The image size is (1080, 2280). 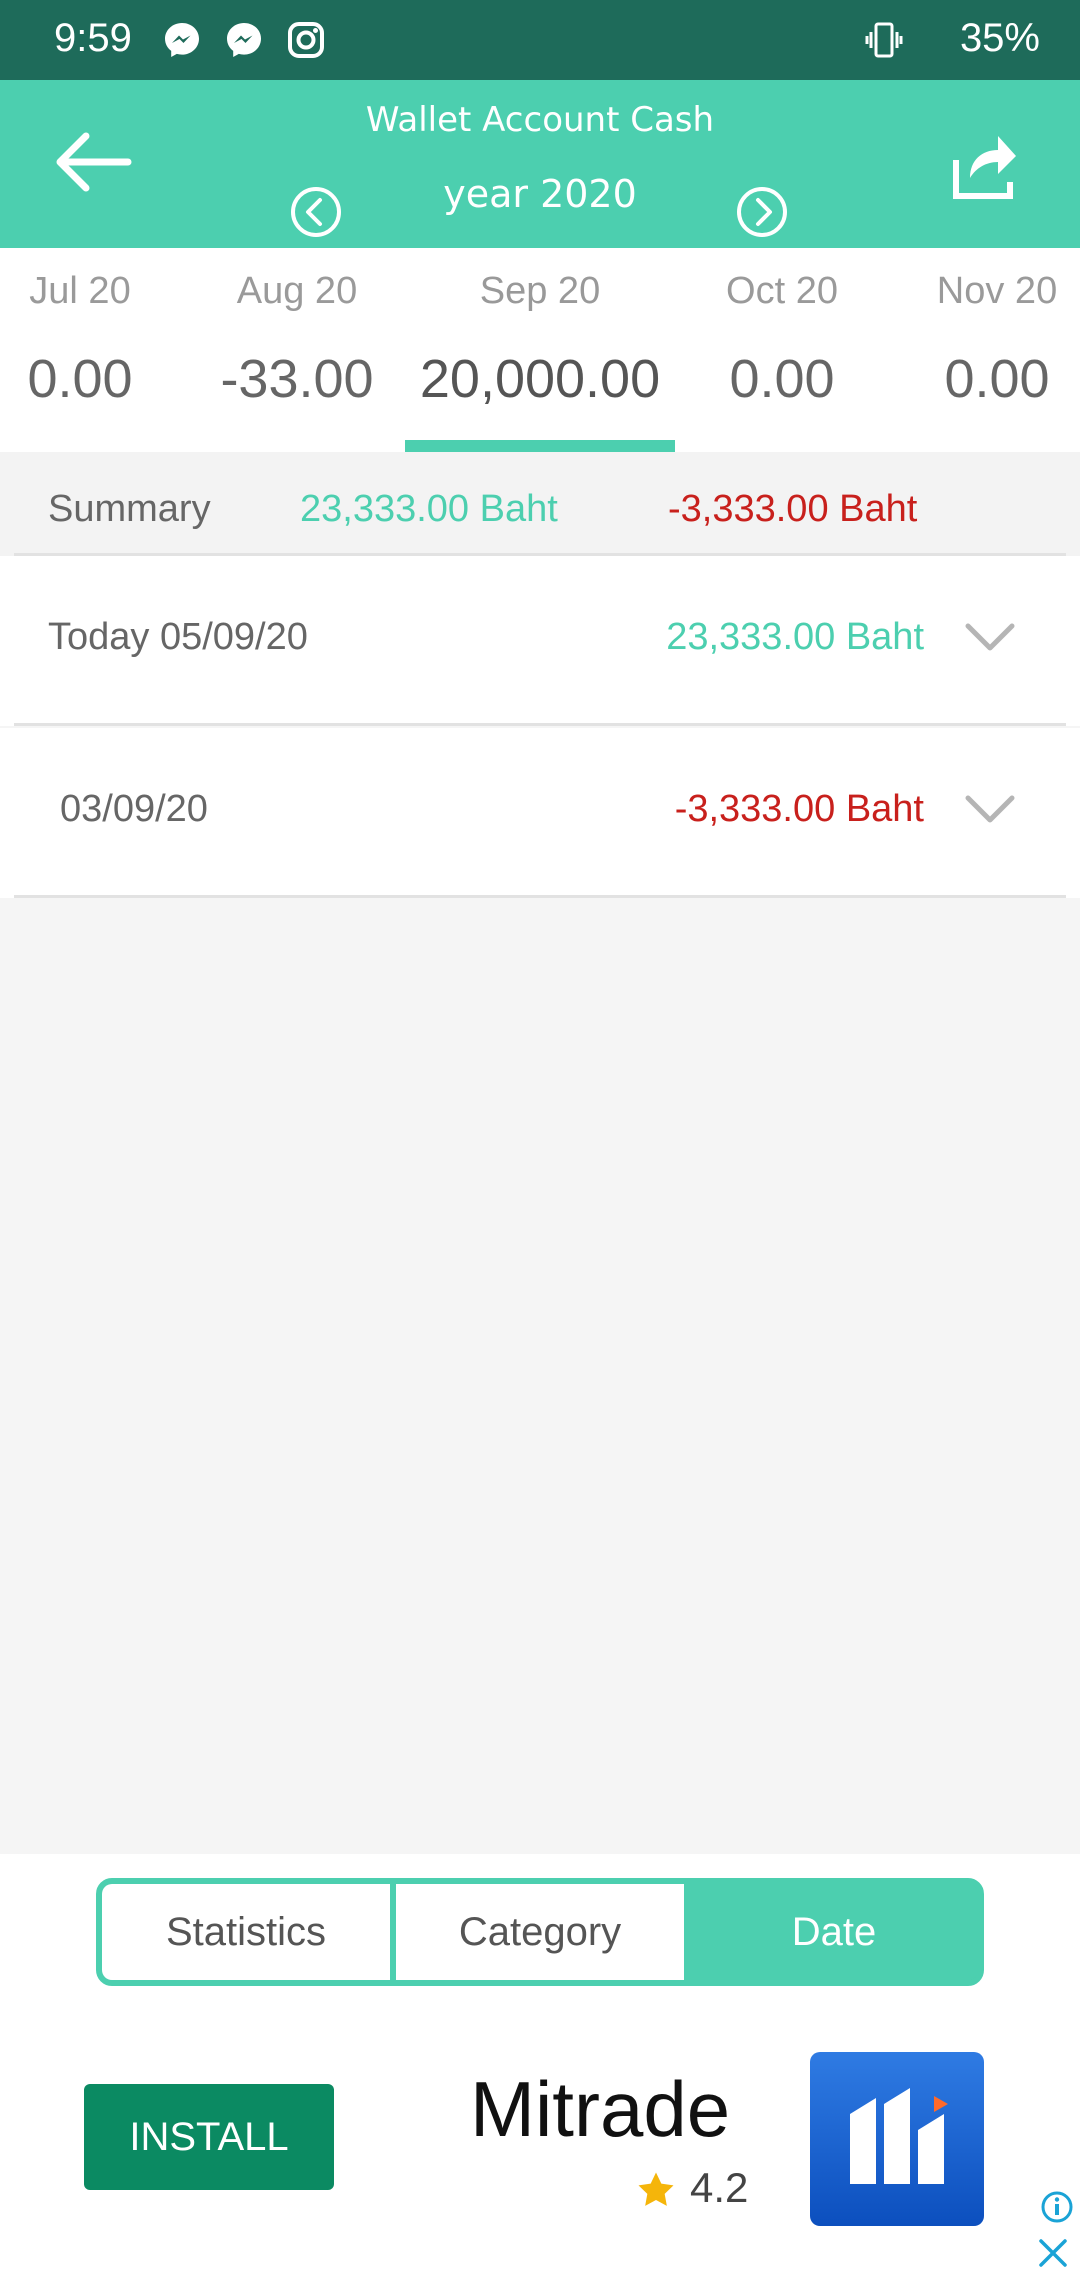 I want to click on month-aug: Aug 20 -33.00, so click(x=297, y=350).